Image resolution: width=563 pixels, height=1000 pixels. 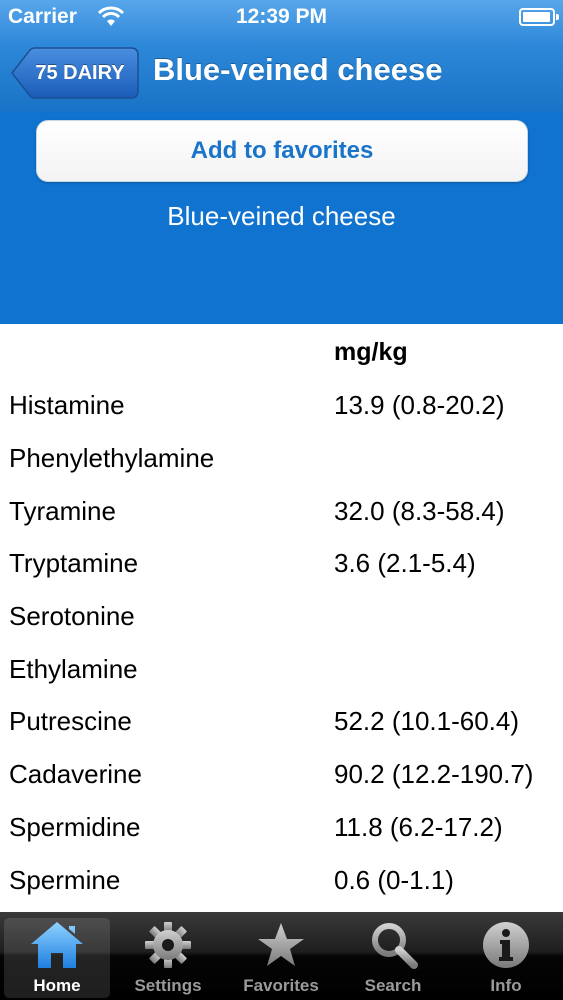 What do you see at coordinates (393, 946) in the screenshot?
I see `search-icon` at bounding box center [393, 946].